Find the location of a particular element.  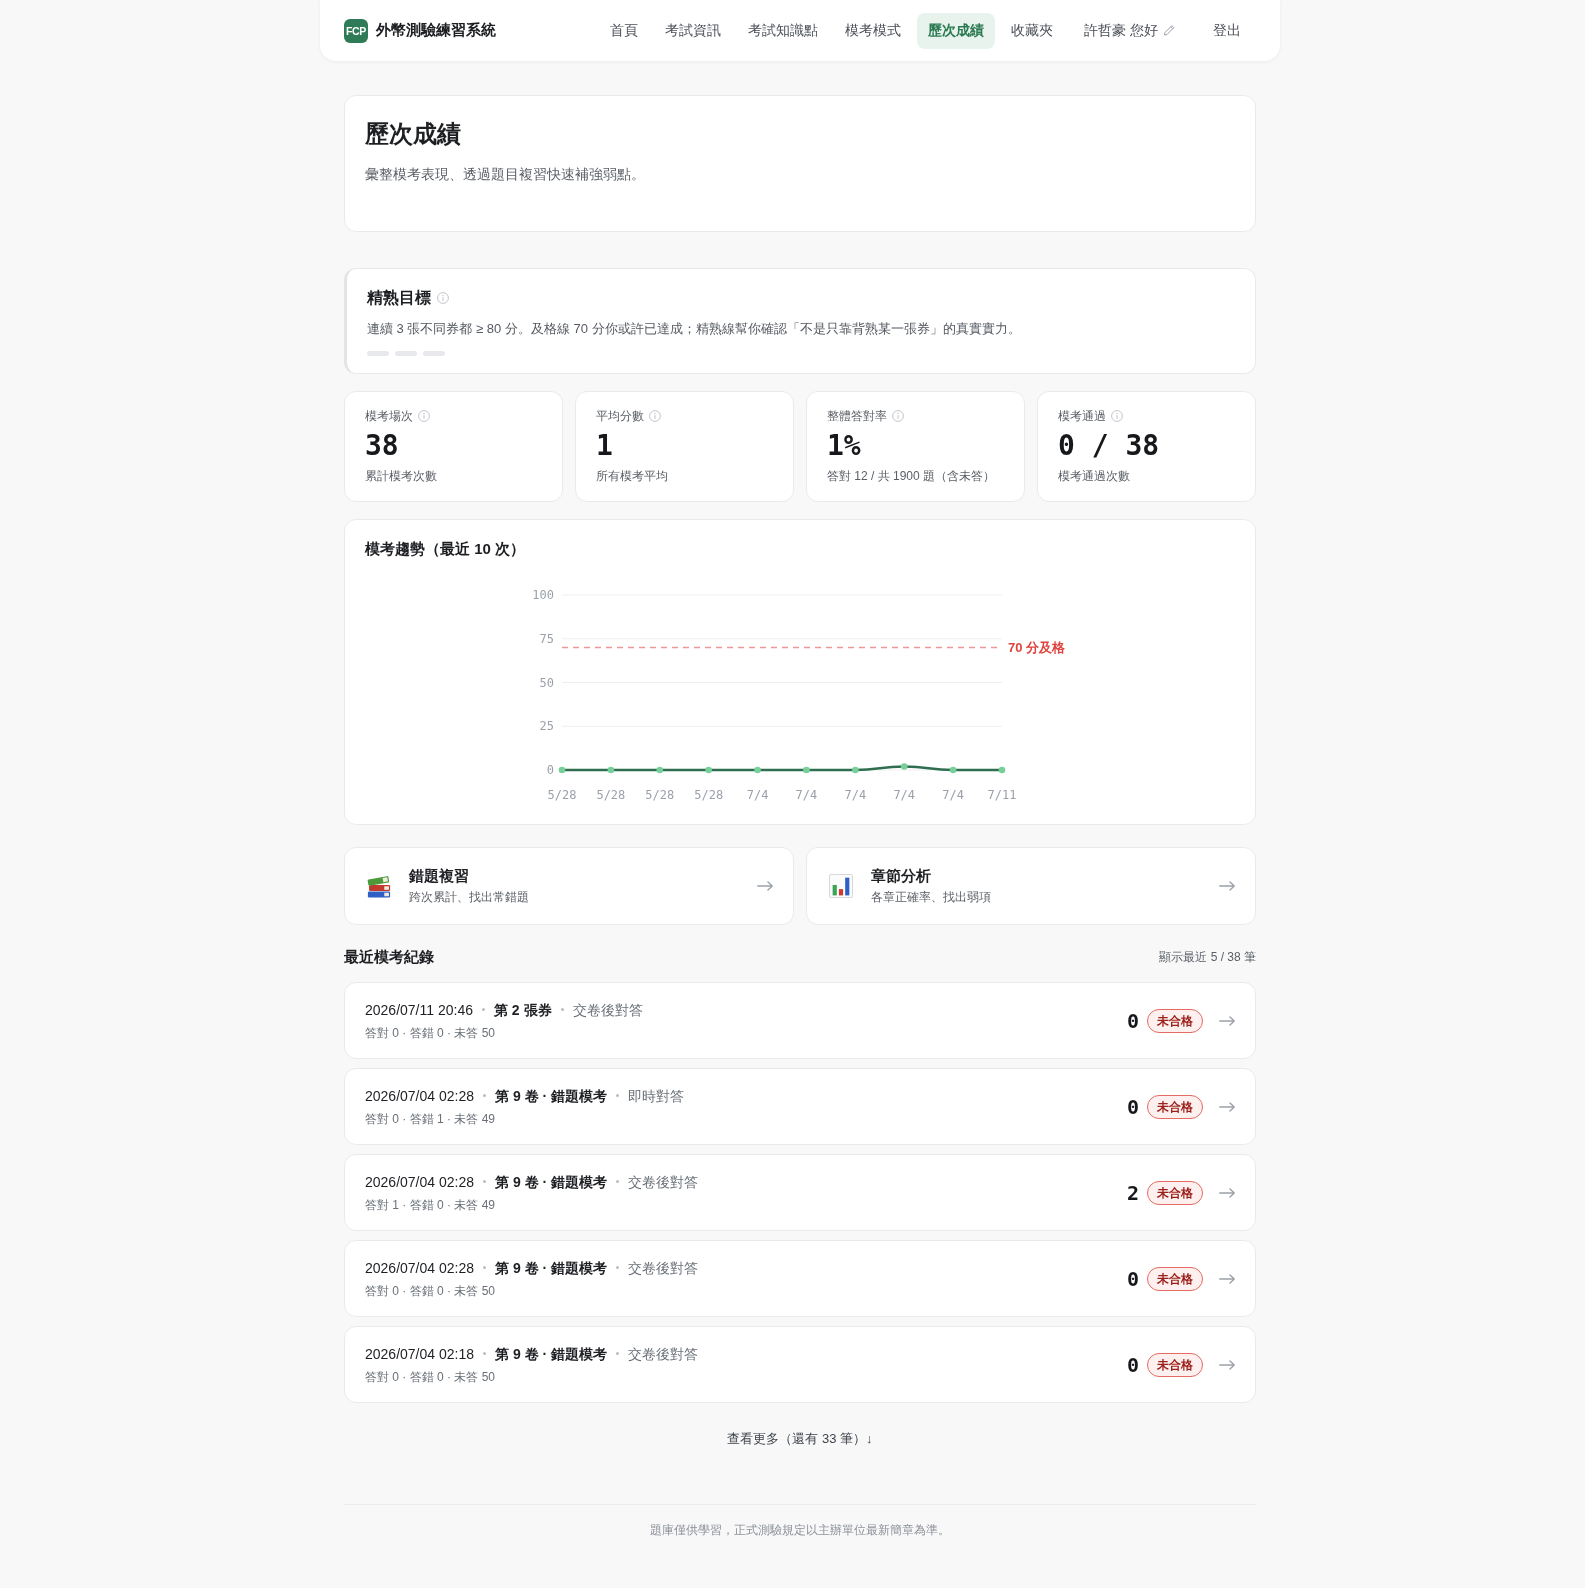

shortcut-subtitle: 跨次累計、找出常錯題 is located at coordinates (469, 897).